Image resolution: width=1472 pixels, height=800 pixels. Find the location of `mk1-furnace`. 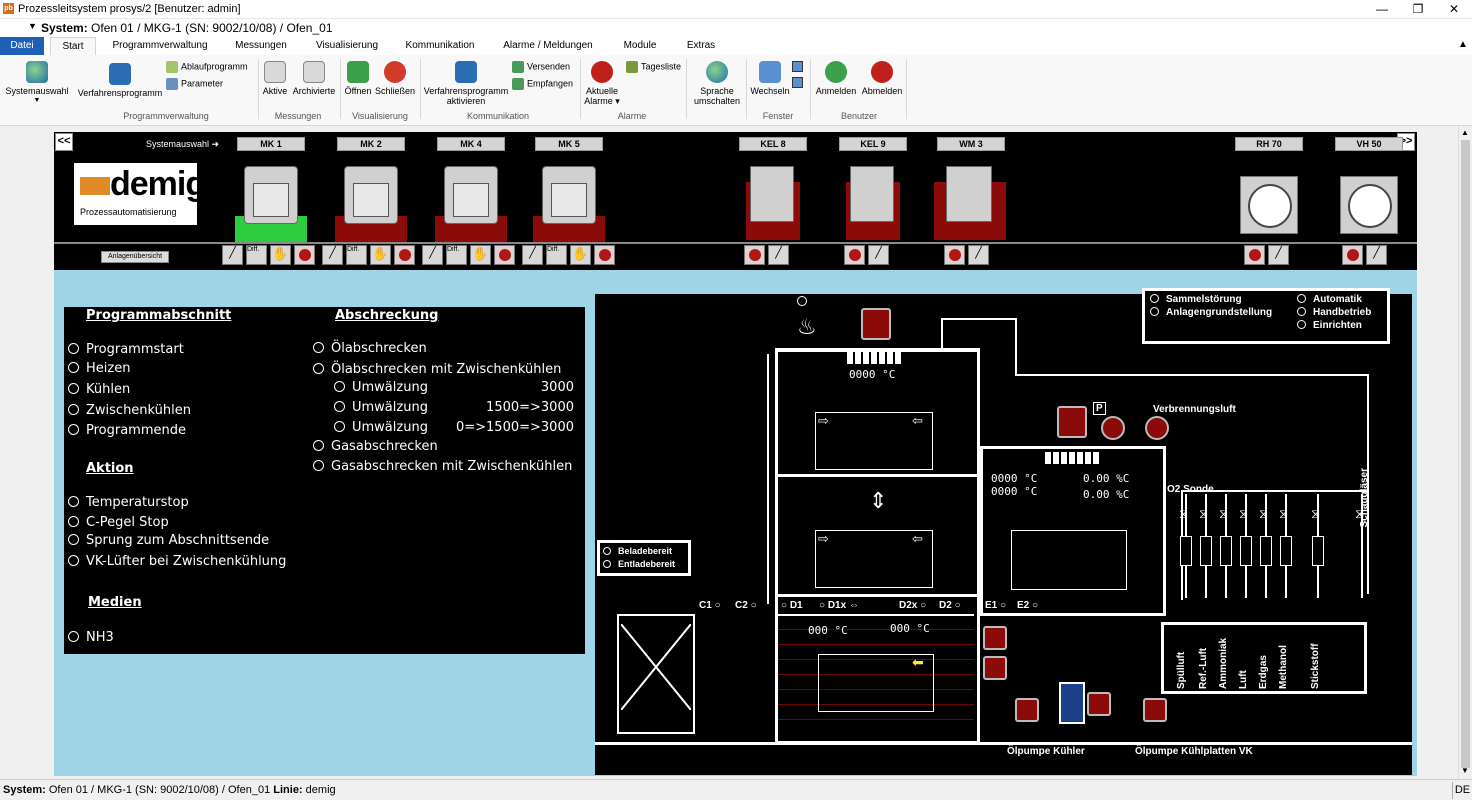

mk1-furnace is located at coordinates (271, 195).